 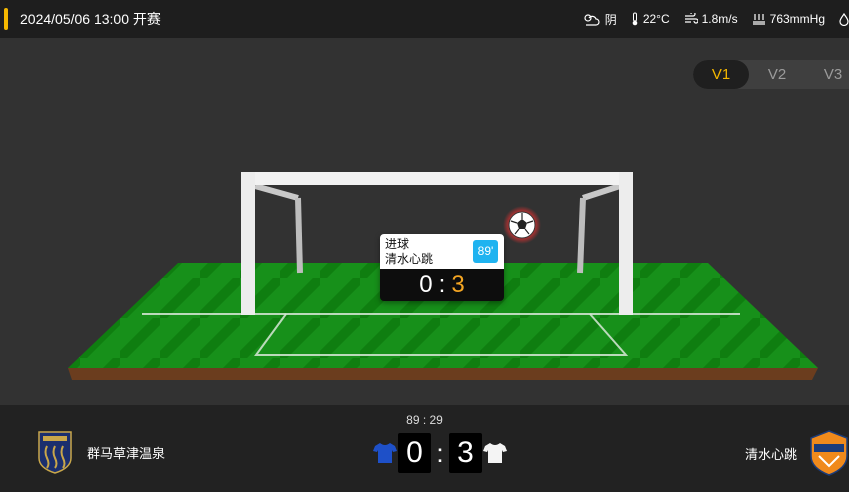 I want to click on event-score-away: 3, so click(x=458, y=284).